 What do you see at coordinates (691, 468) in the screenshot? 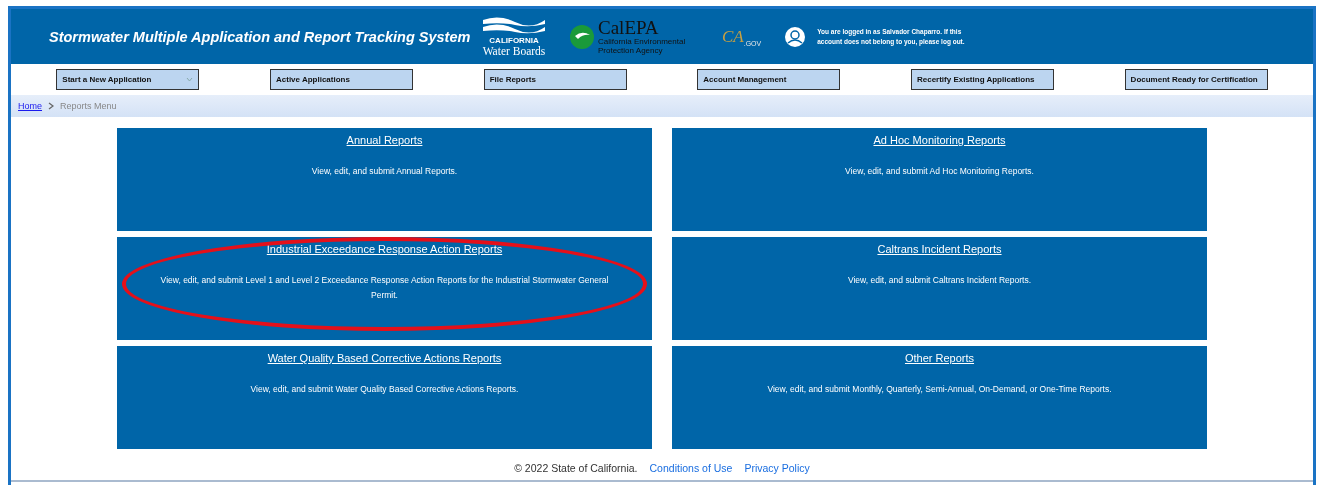
I see `footer-link: Conditions of Use` at bounding box center [691, 468].